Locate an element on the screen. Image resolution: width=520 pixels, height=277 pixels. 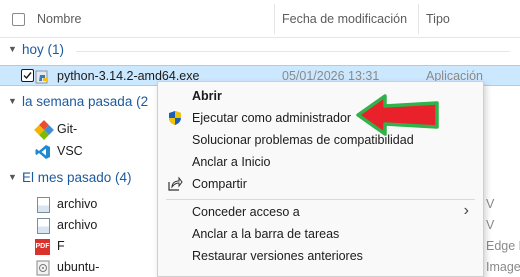
pdf-icon: PDF is located at coordinates (42, 247).